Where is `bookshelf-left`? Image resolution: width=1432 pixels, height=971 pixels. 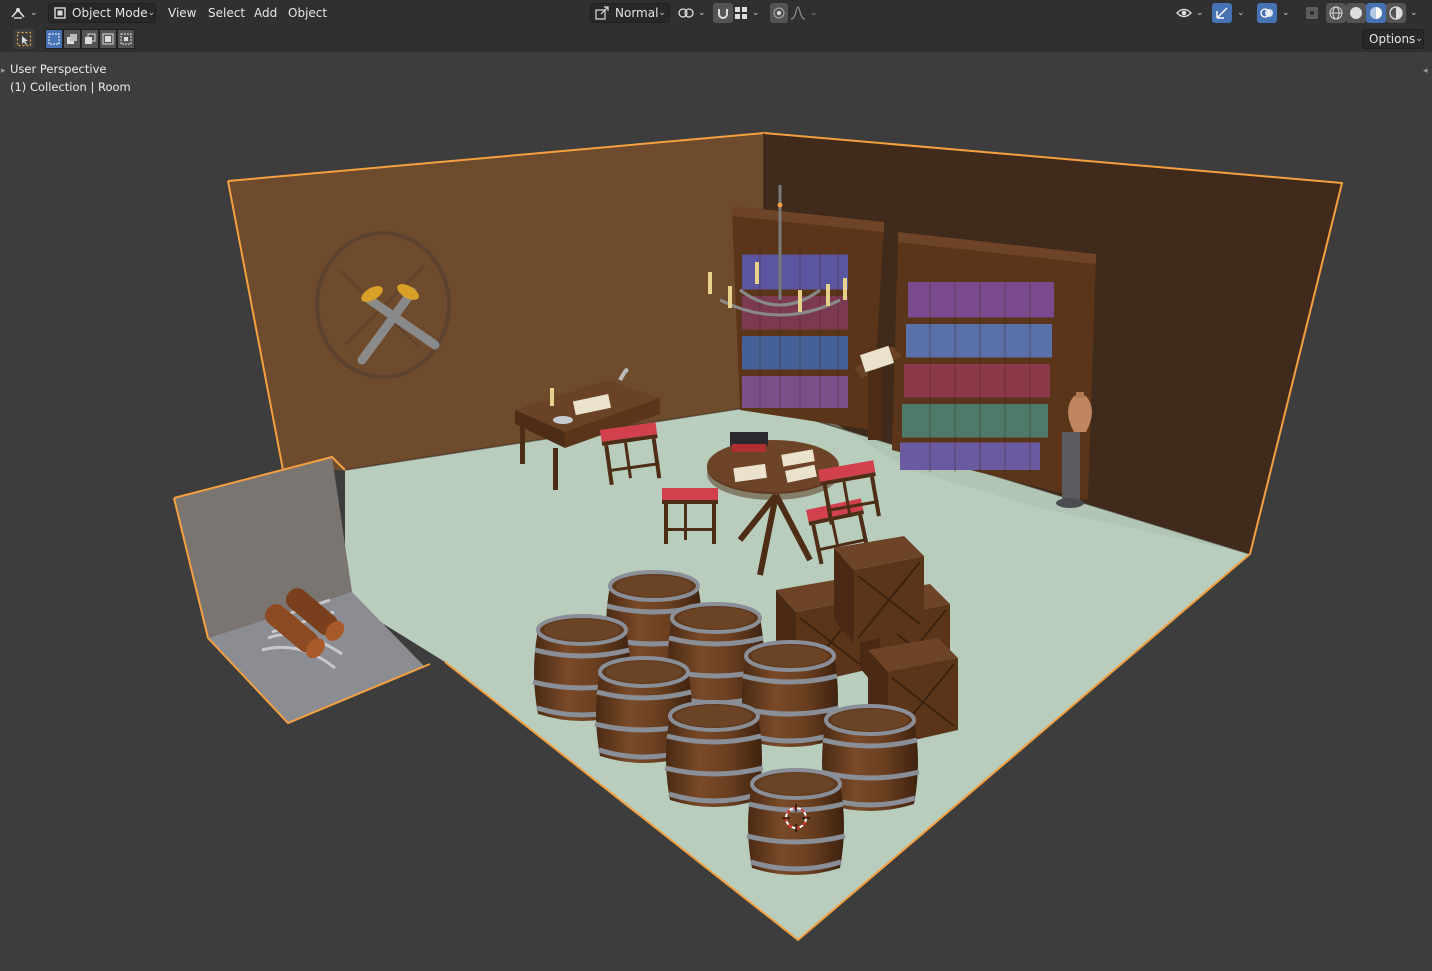
bookshelf-left is located at coordinates (808, 318).